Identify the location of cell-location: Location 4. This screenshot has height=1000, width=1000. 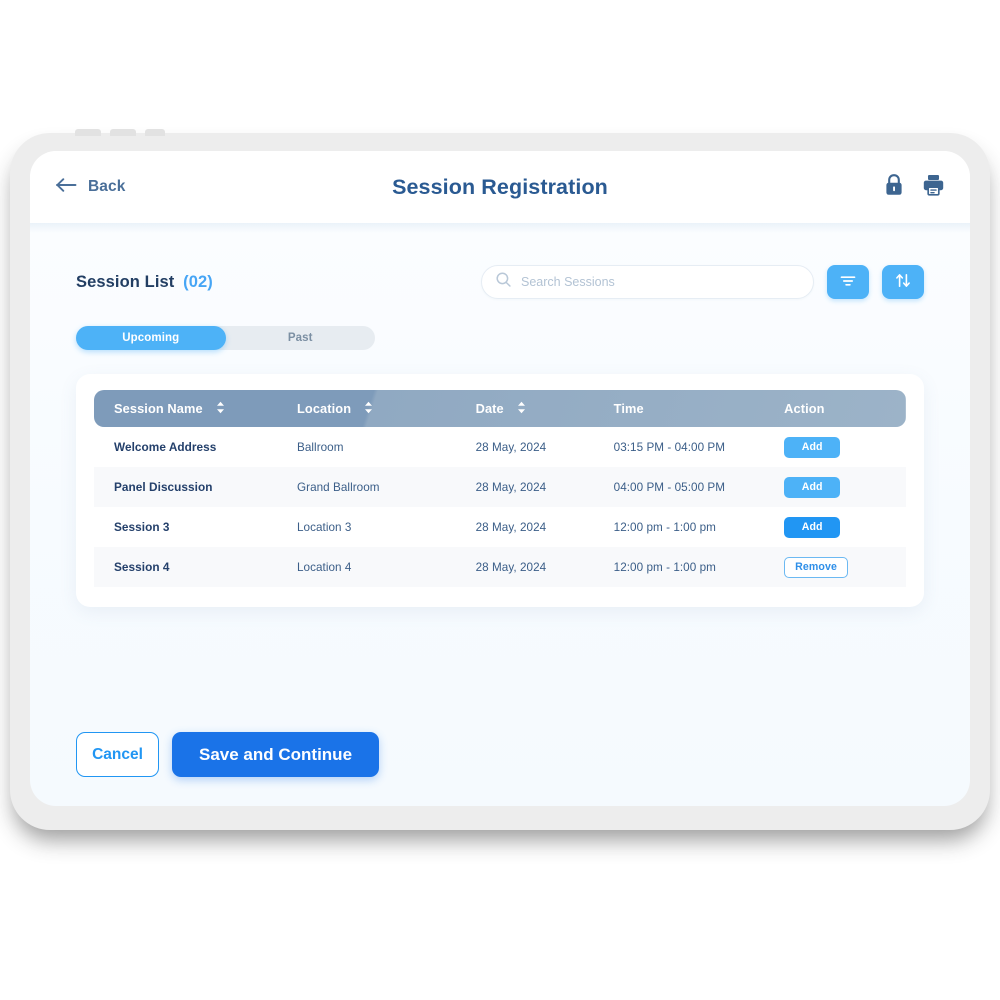
(324, 567).